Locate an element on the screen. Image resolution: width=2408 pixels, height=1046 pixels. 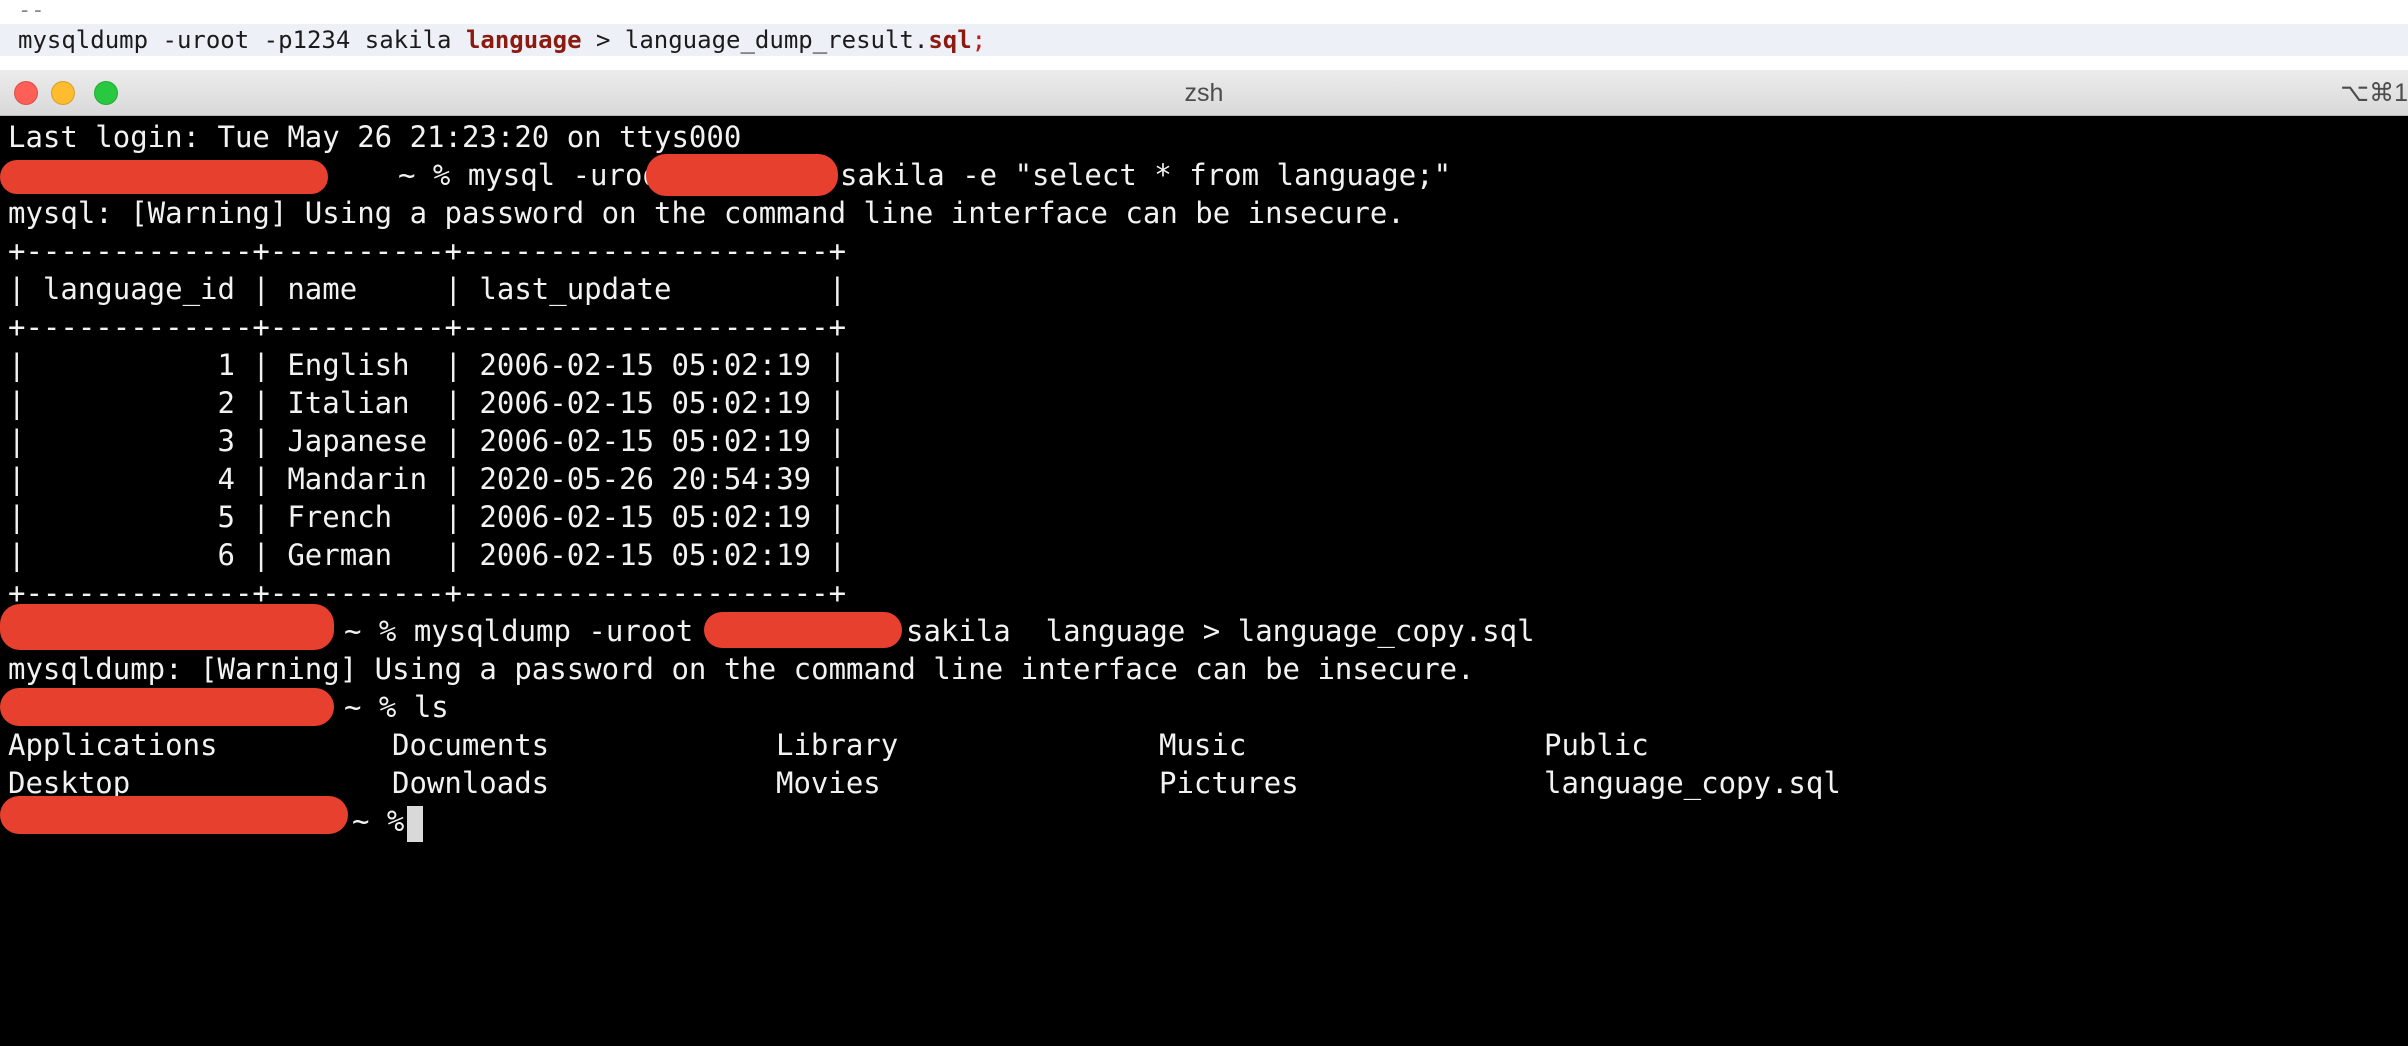
code-text: > language_dump_result. is located at coordinates (755, 40).